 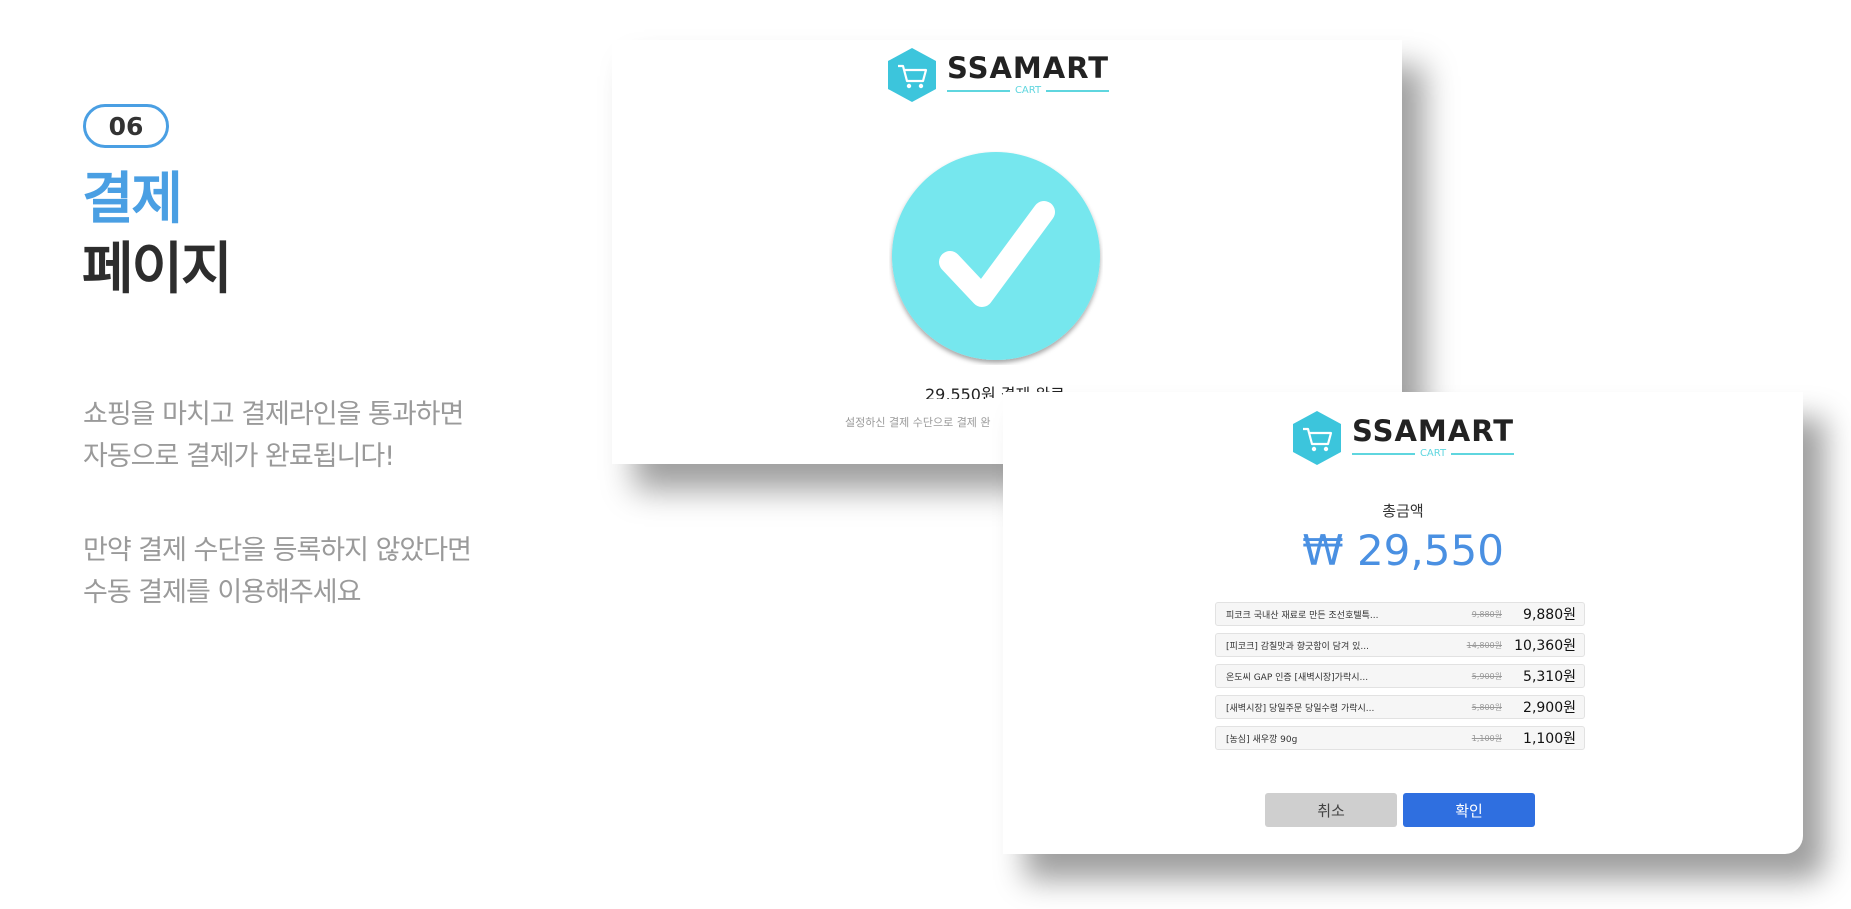 What do you see at coordinates (277, 572) in the screenshot?
I see `description-manual-payment: 만약 결제 수단을 등록하지 않았다면 수동 결제를 이용해주세요` at bounding box center [277, 572].